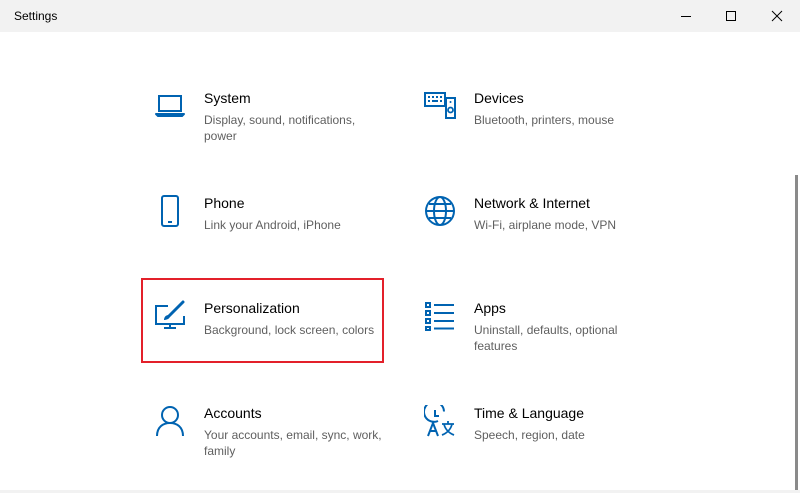  I want to click on tile-description: Link your Android, iPhone, so click(272, 225).